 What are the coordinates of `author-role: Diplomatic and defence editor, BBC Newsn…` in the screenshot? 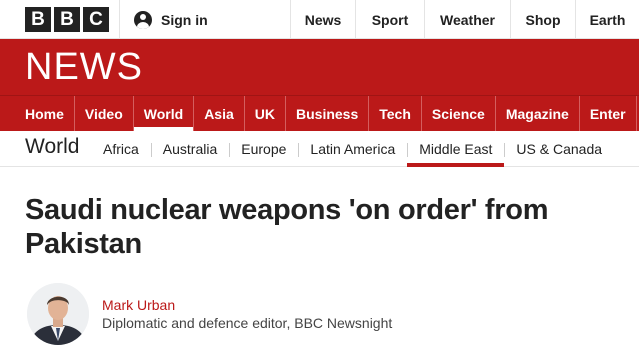 It's located at (247, 323).